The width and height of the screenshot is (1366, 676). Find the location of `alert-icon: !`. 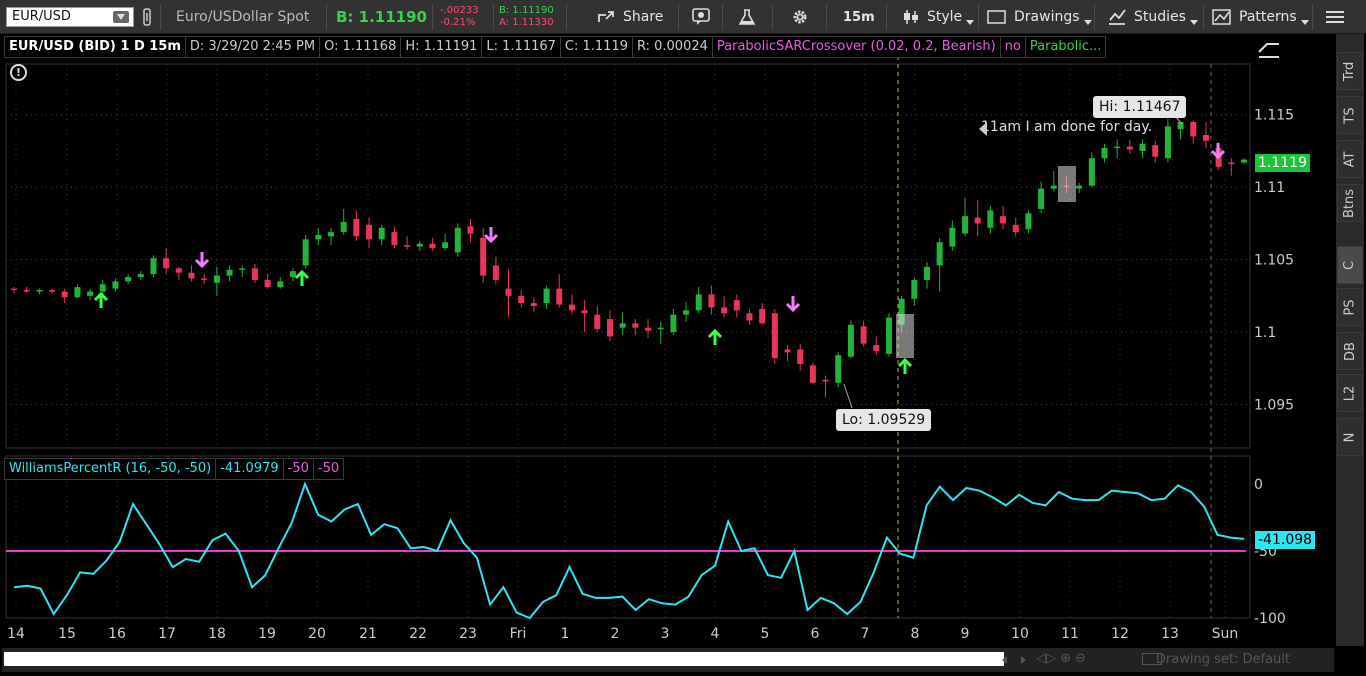

alert-icon: ! is located at coordinates (18, 72).